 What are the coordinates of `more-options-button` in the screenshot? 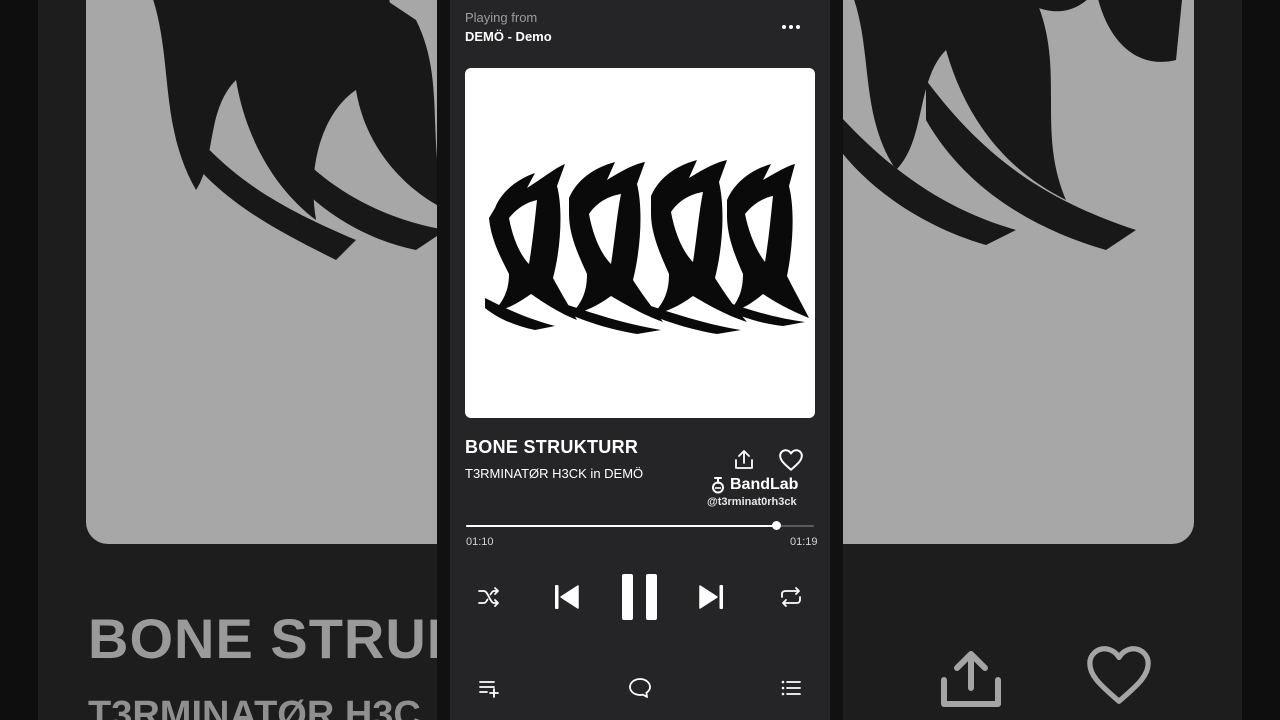 It's located at (791, 27).